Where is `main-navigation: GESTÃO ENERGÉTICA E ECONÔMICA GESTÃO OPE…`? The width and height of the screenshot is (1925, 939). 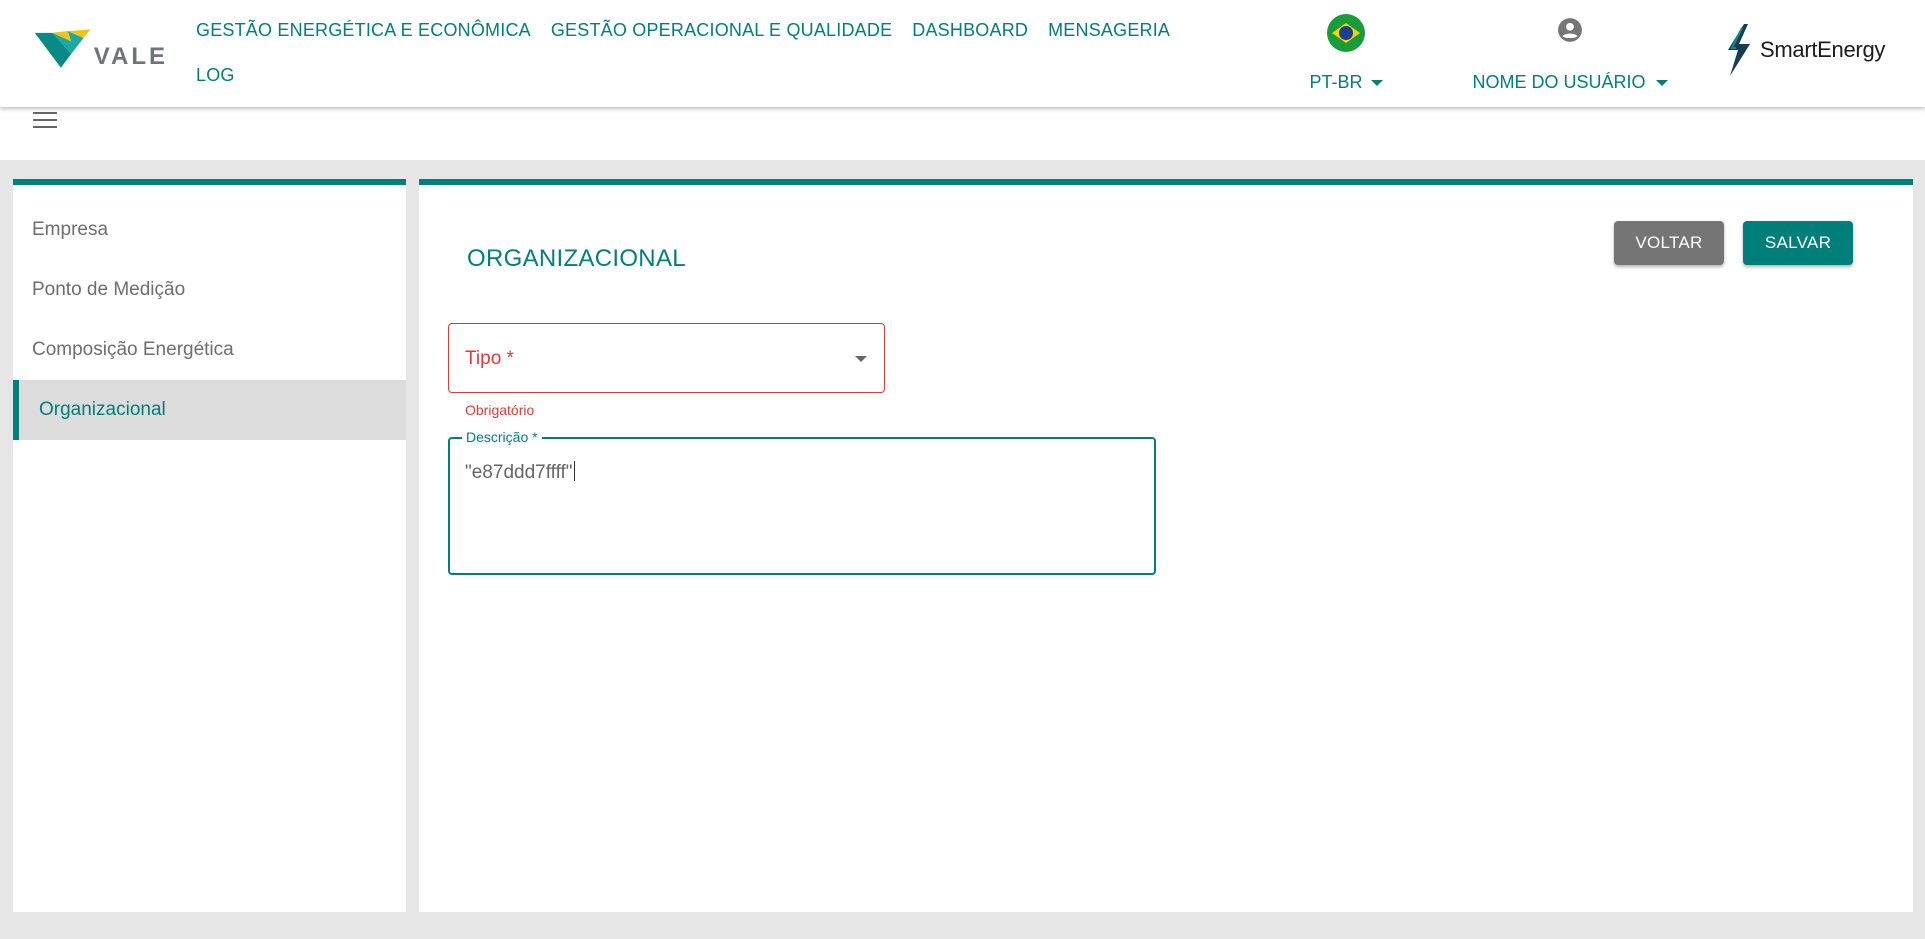
main-navigation: GESTÃO ENERGÉTICA E ECONÔMICA GESTÃO OPE… is located at coordinates (686, 53).